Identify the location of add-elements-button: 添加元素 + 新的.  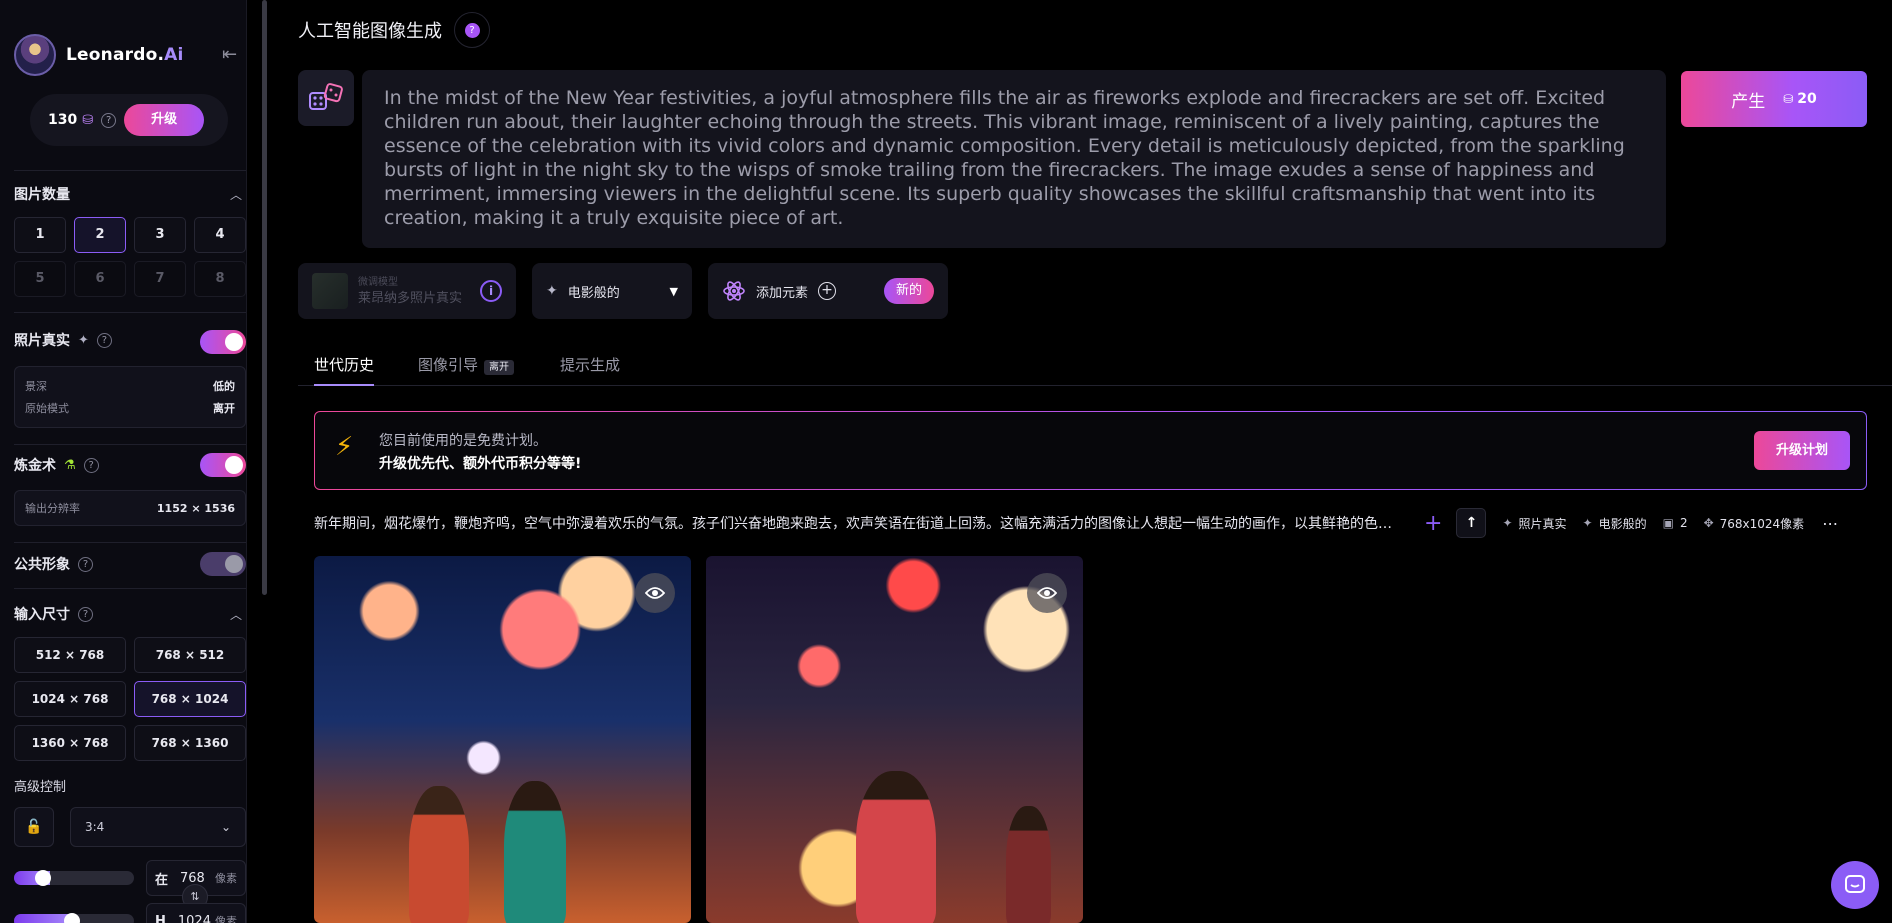
(828, 291).